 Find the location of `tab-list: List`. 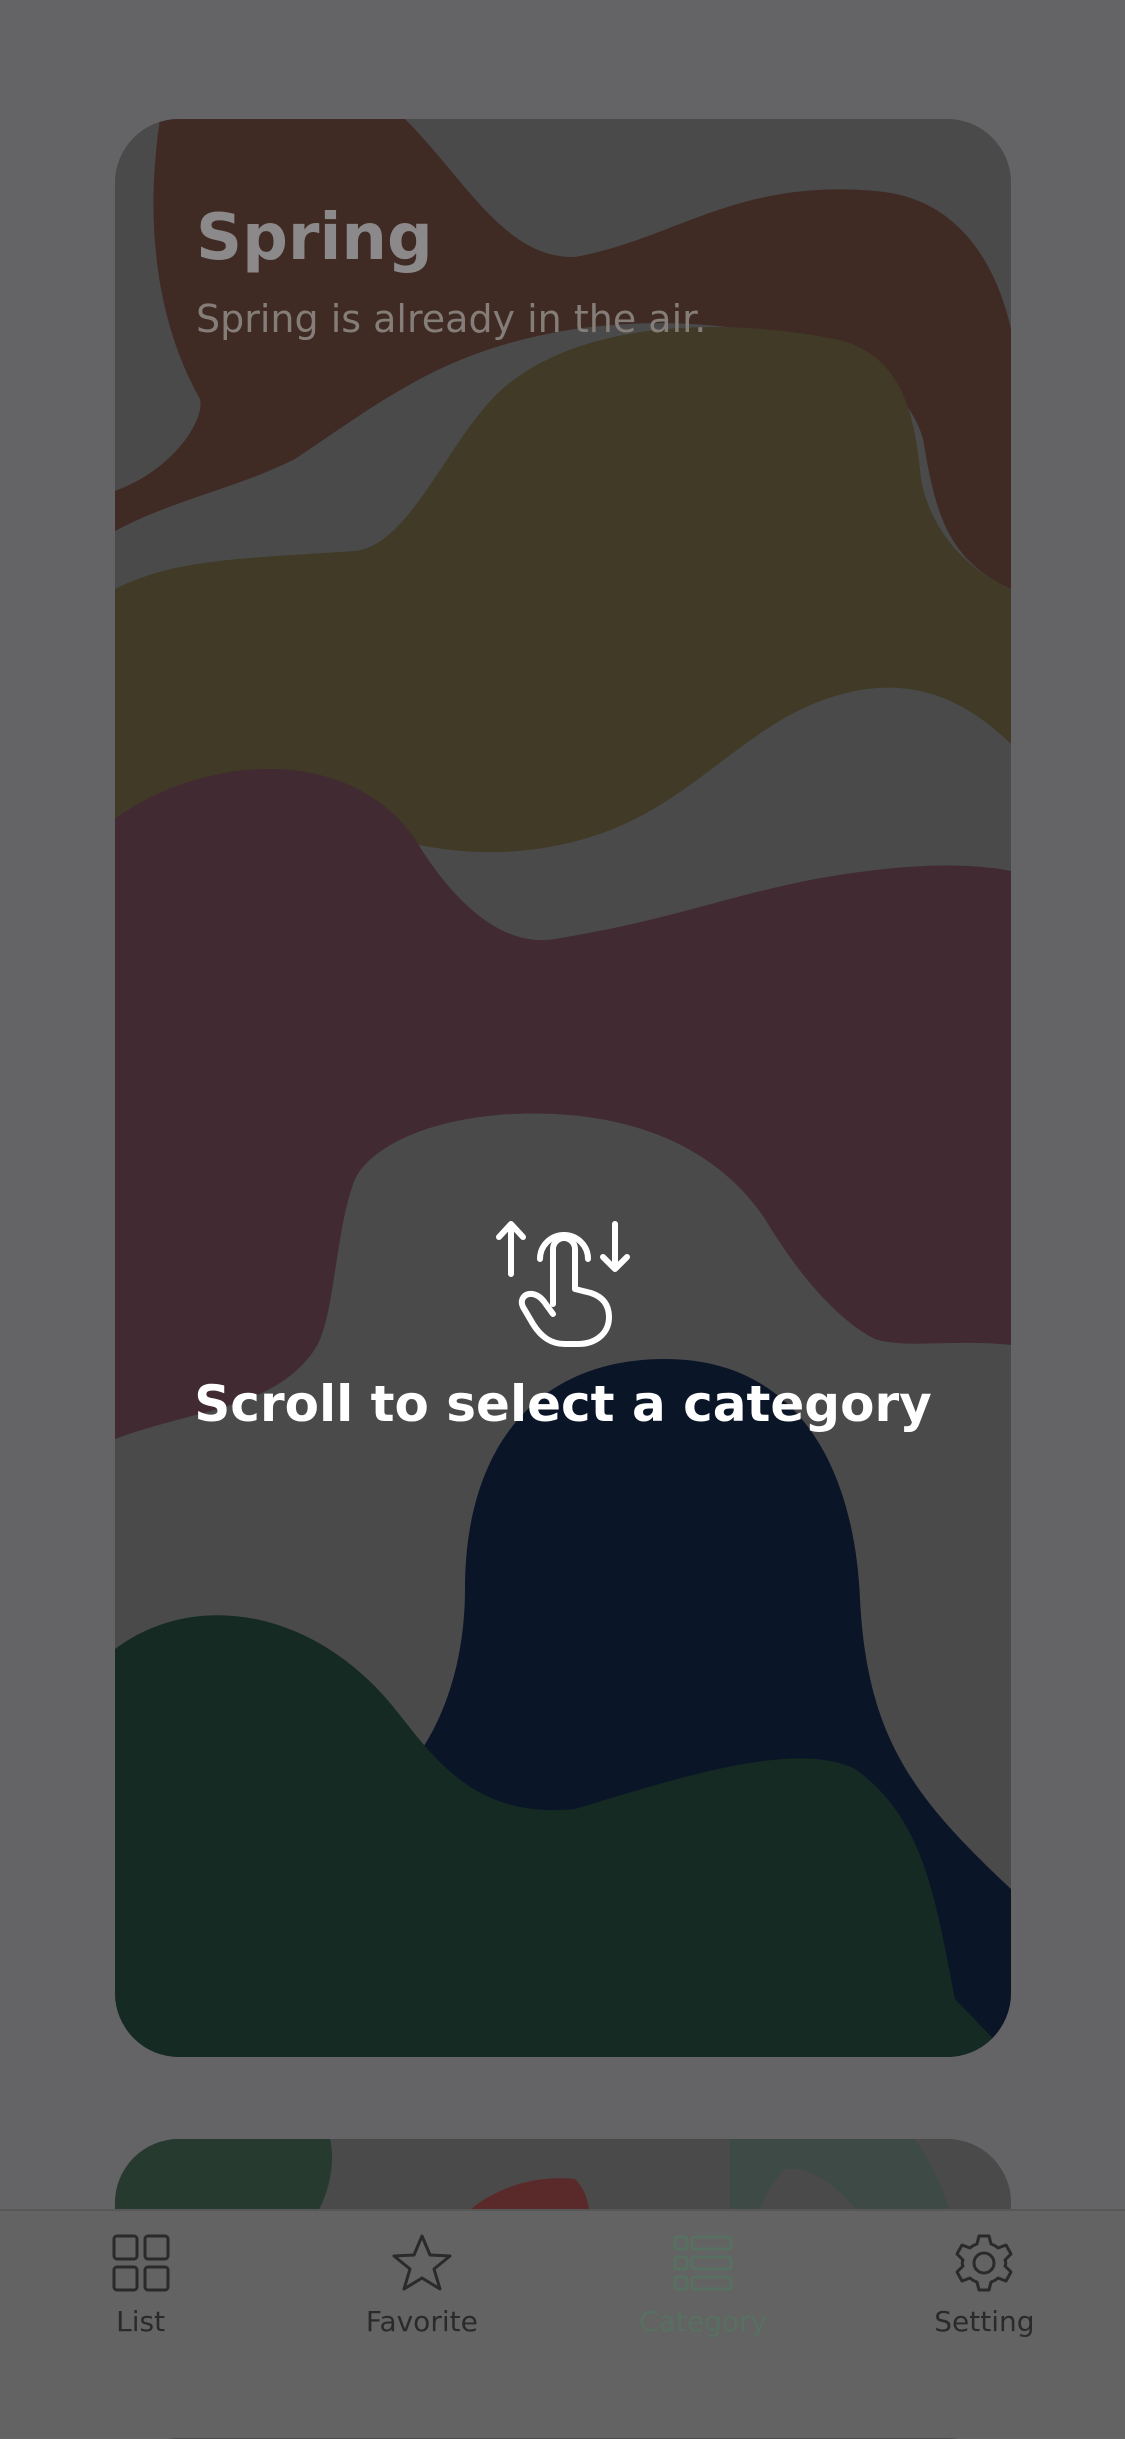

tab-list: List is located at coordinates (140, 2324).